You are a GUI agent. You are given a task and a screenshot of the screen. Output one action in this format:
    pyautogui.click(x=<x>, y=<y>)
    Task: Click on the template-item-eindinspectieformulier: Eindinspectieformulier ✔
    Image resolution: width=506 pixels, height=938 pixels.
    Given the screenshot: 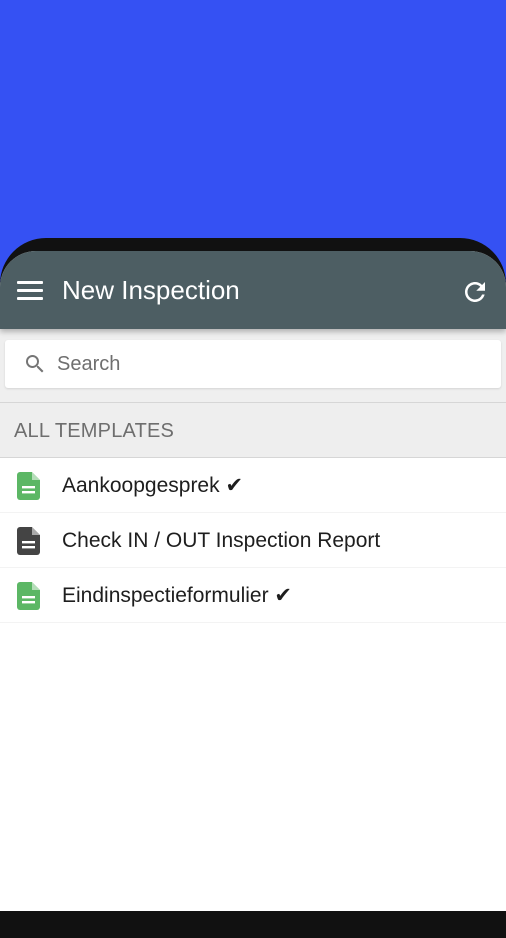 What is the action you would take?
    pyautogui.click(x=253, y=595)
    